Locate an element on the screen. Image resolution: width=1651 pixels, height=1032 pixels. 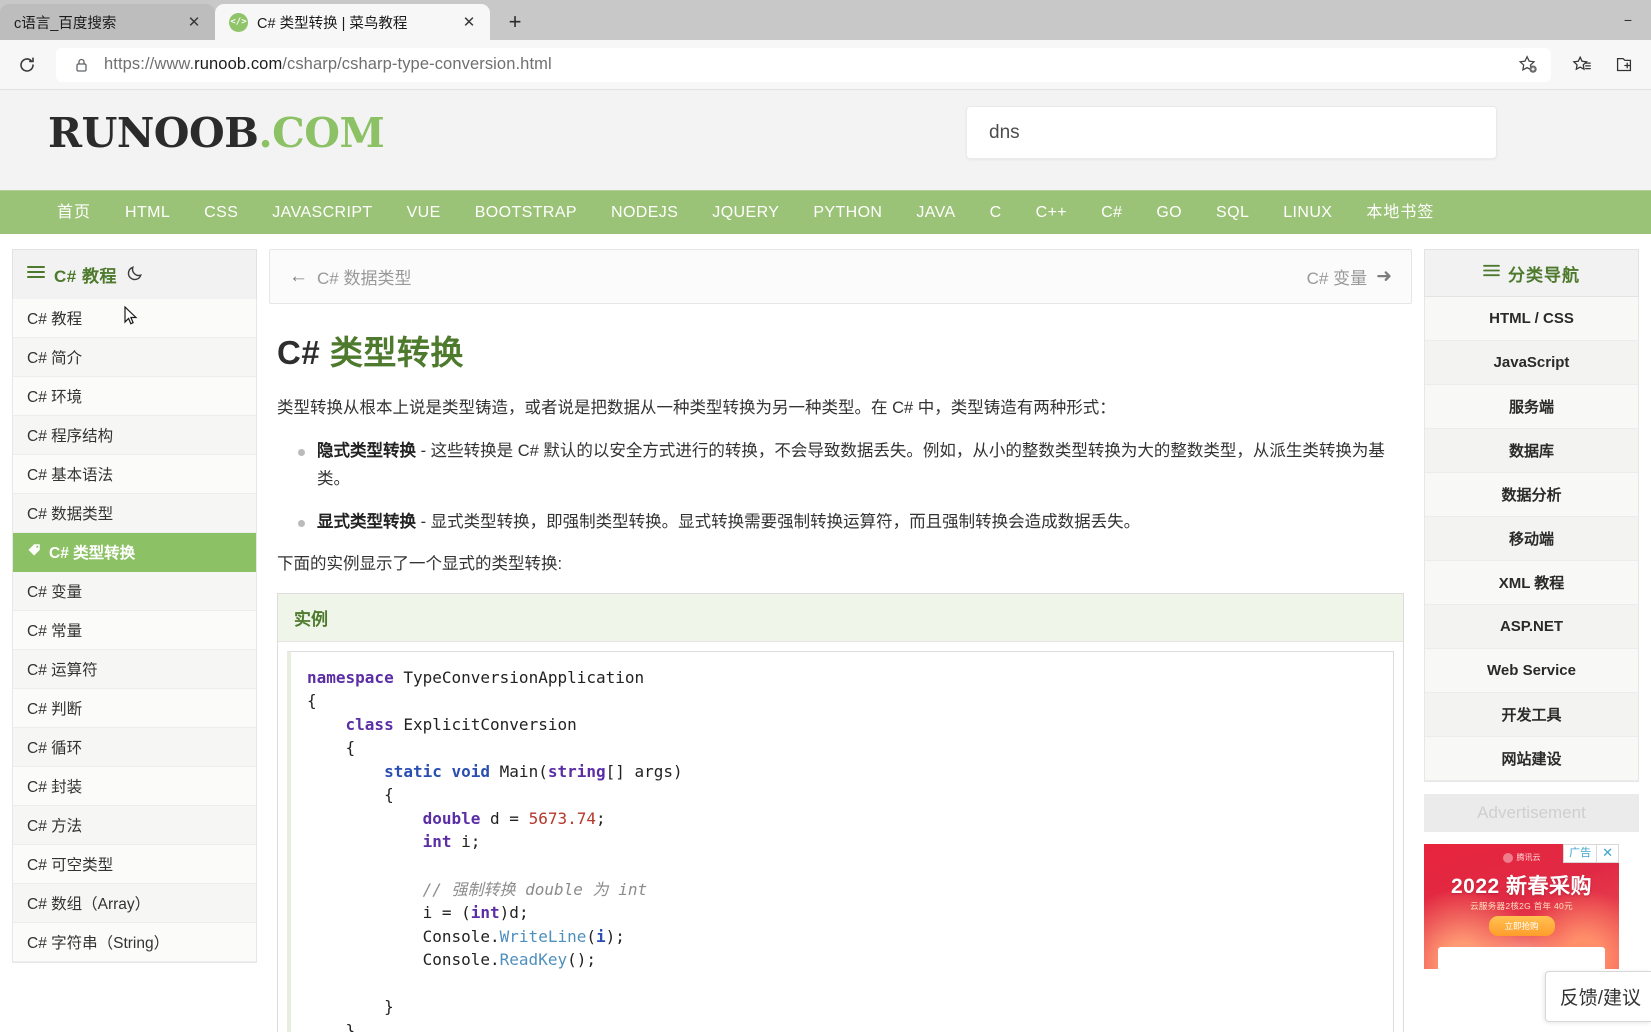
sidebar-item-label: C# 教程 is located at coordinates (55, 319).